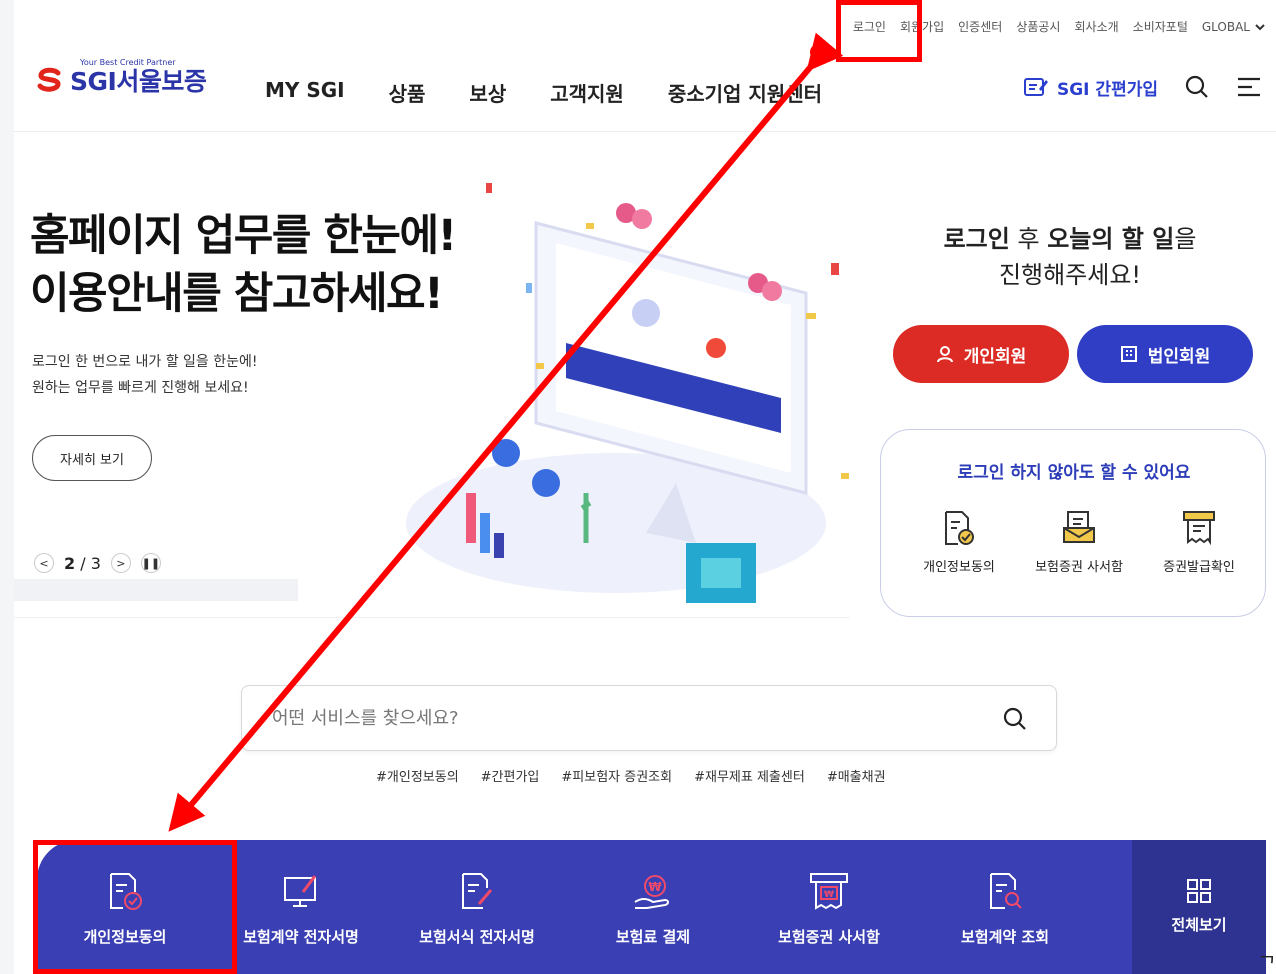 Image resolution: width=1276 pixels, height=974 pixels. I want to click on no-login-items: 개인정보동의 보험증권 사서함 증권발급확인, so click(1079, 542).